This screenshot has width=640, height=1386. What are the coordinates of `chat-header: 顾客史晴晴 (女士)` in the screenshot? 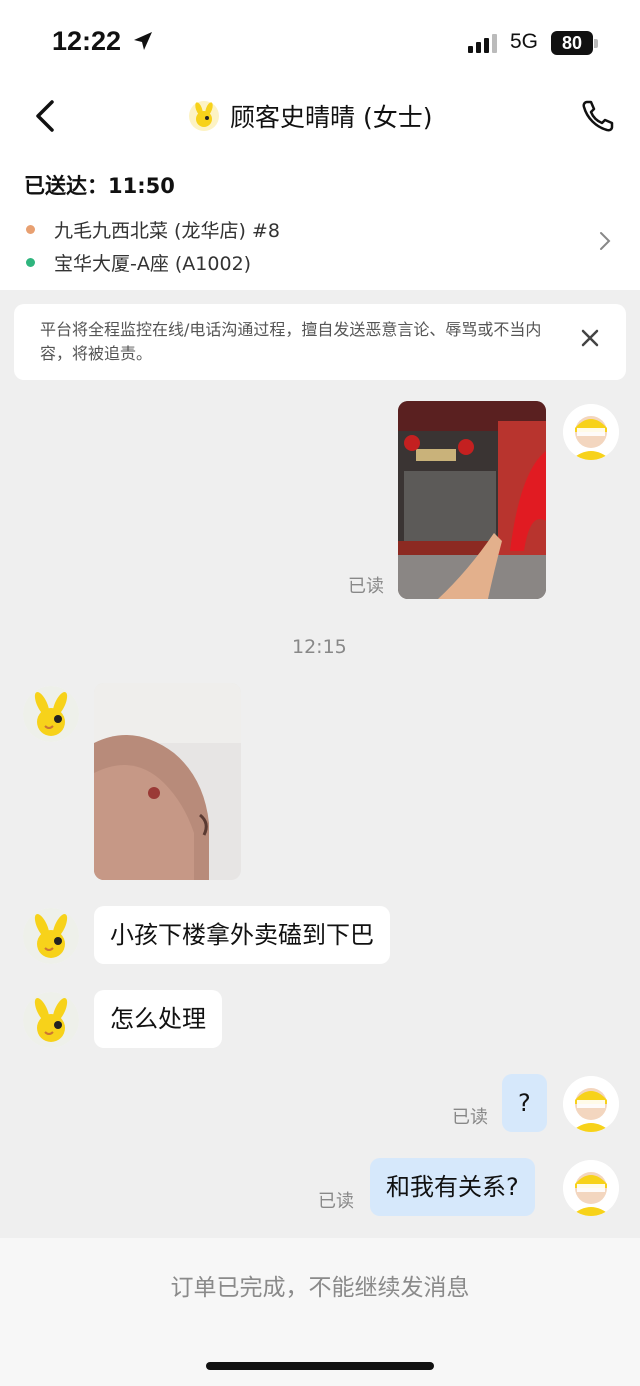 It's located at (320, 117).